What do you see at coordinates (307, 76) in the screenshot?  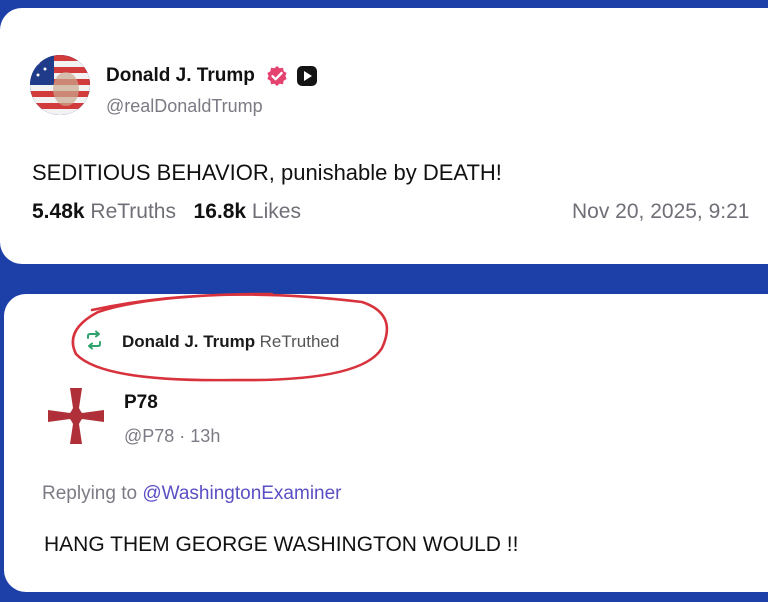 I see `square-badge-icon` at bounding box center [307, 76].